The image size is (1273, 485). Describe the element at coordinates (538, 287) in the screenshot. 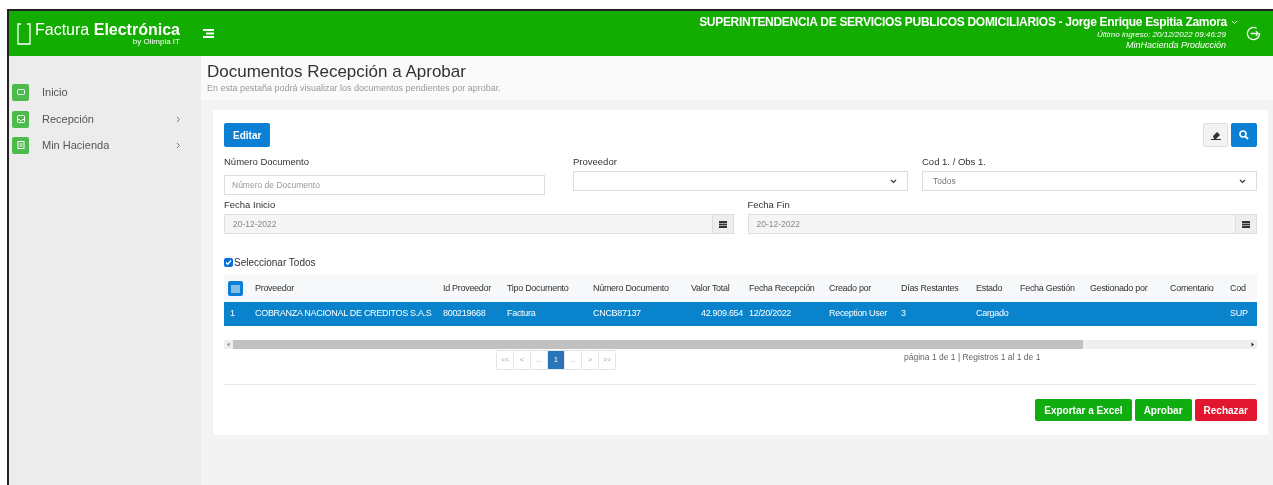

I see `column-header: Tipo Documento` at that location.